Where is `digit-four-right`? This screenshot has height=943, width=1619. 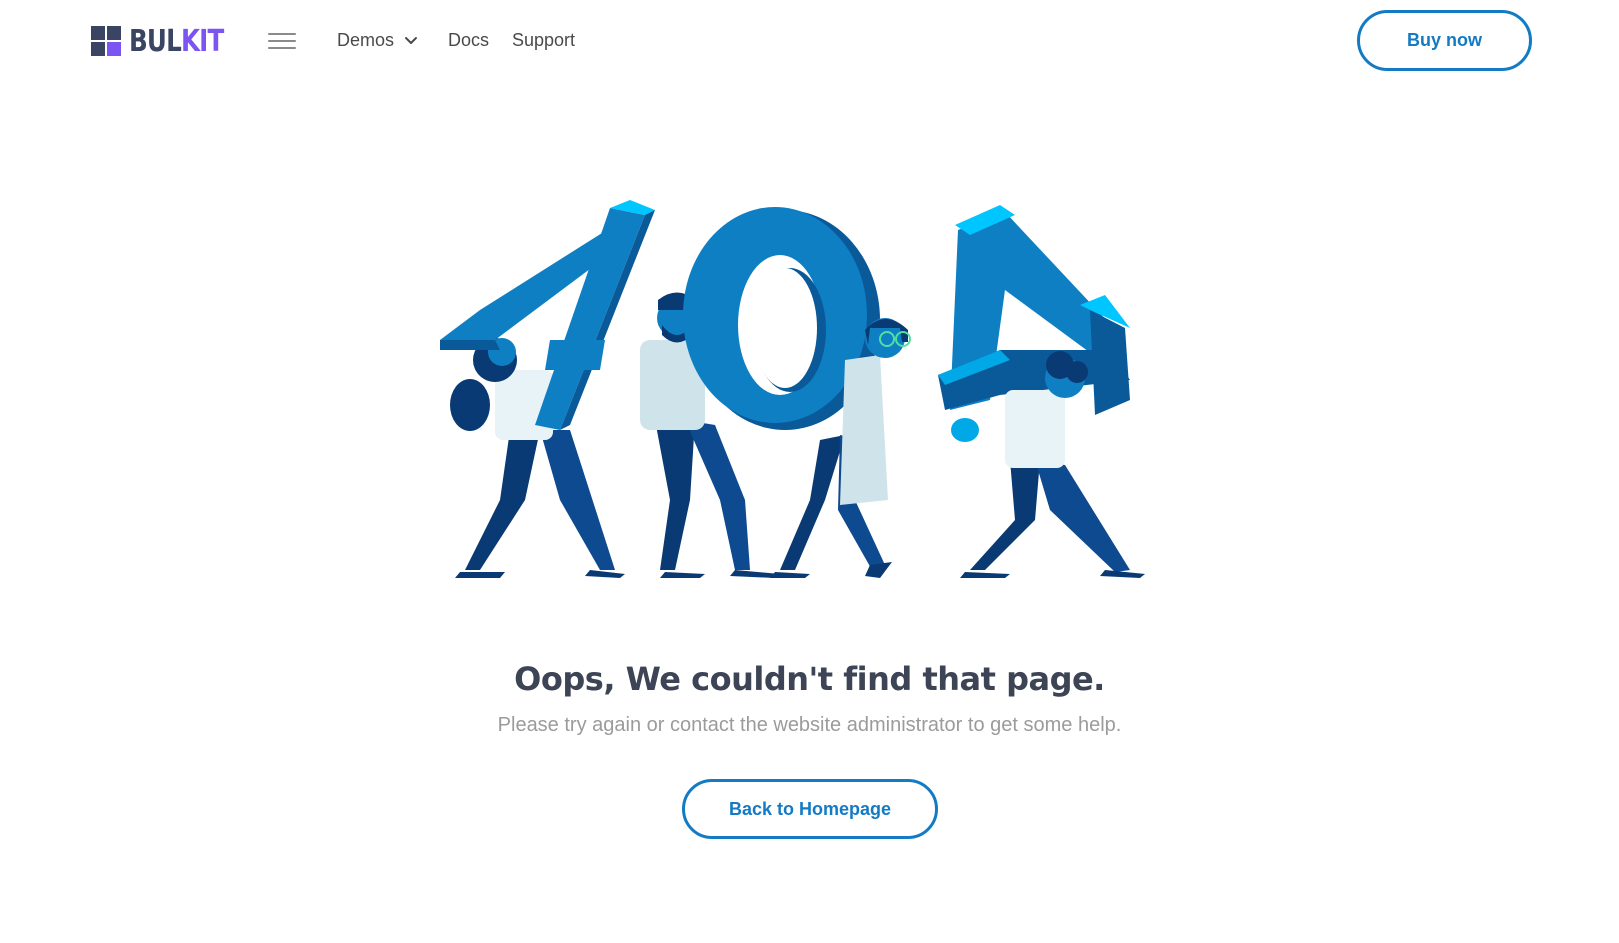 digit-four-right is located at coordinates (1034, 310).